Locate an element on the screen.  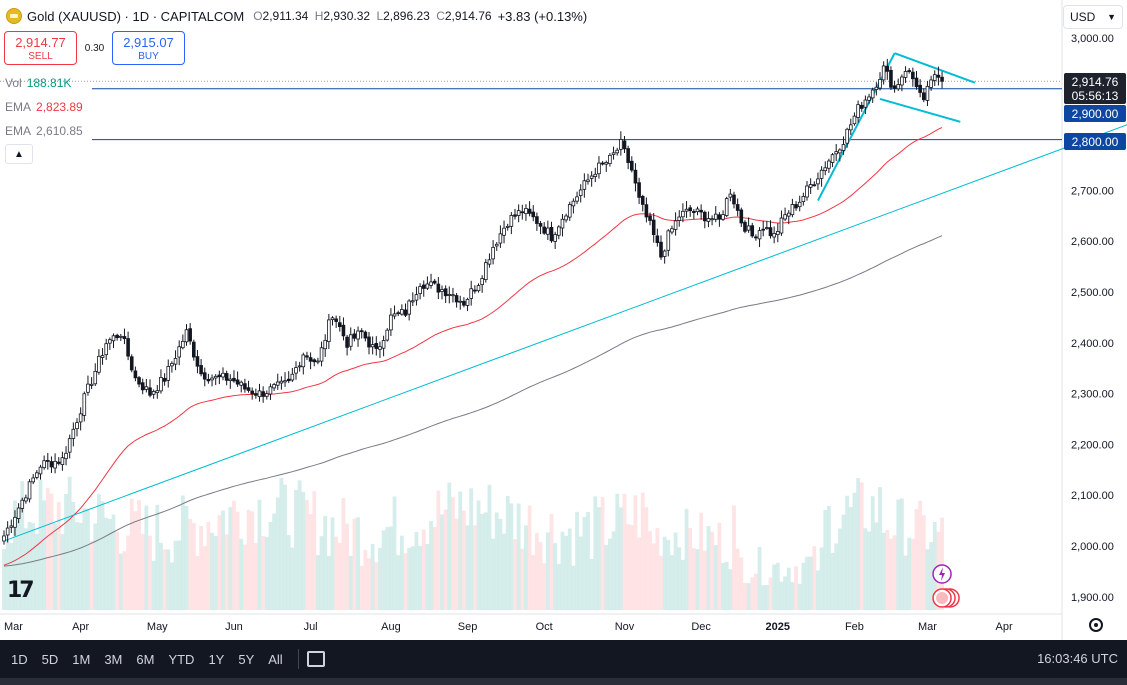
range-1m: 1M is located at coordinates (81, 659).